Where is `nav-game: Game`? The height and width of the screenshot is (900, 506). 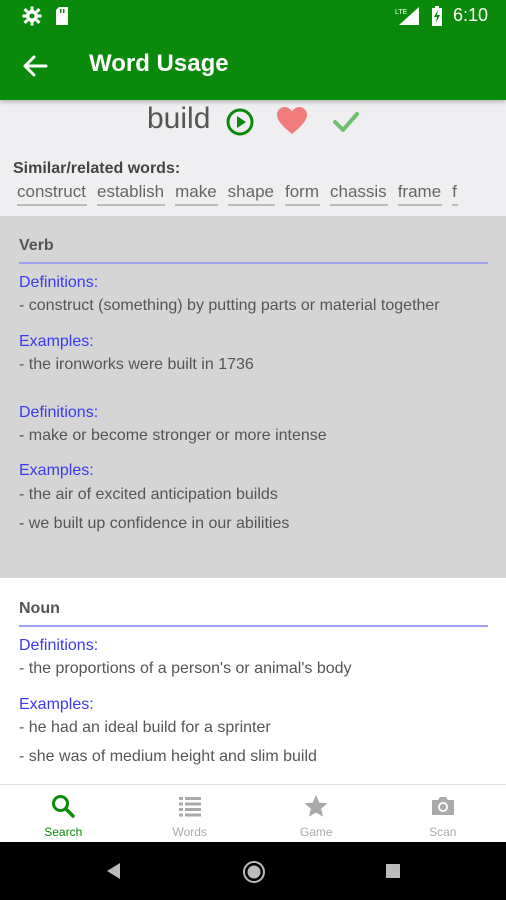
nav-game: Game is located at coordinates (316, 813).